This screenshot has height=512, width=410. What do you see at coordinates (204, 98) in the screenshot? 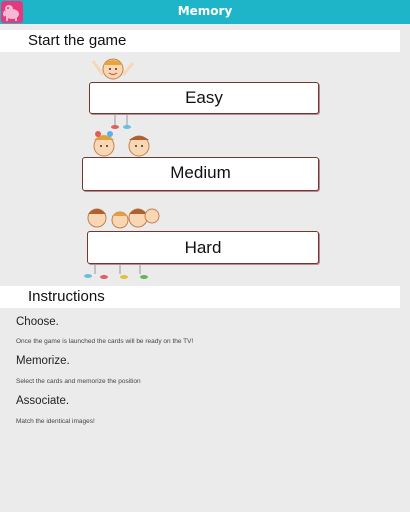
I see `easy-button: Easy` at bounding box center [204, 98].